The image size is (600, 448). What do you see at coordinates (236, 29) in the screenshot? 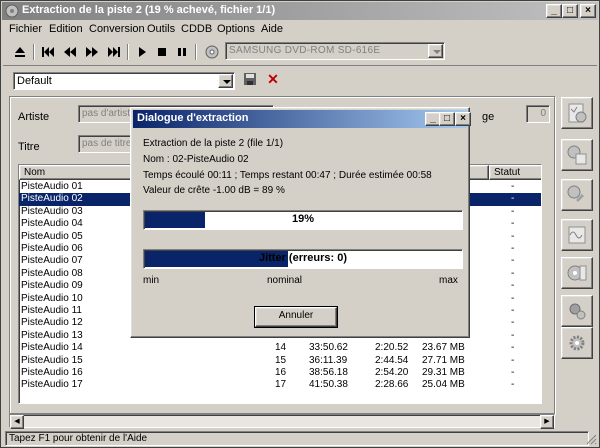
I see `menu-options: Options` at bounding box center [236, 29].